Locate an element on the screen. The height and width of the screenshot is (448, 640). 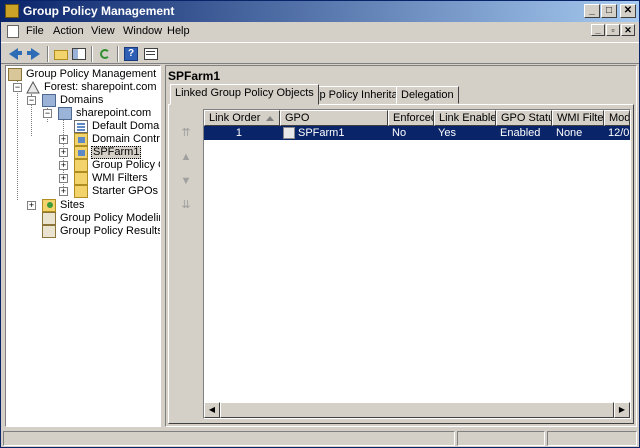
forest-icon is located at coordinates (33, 87).